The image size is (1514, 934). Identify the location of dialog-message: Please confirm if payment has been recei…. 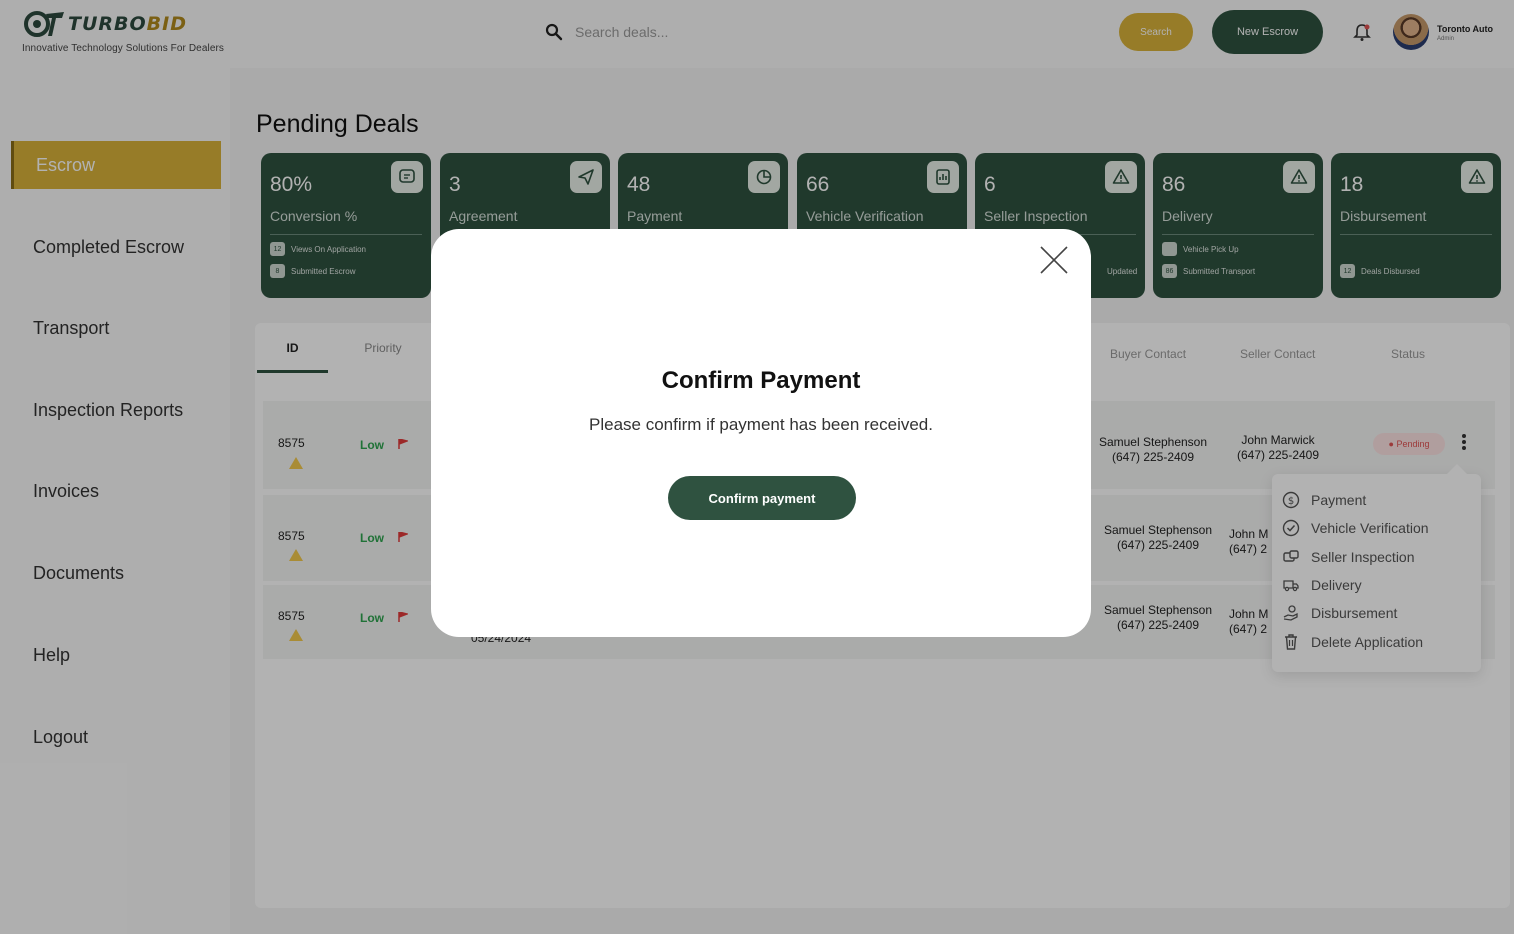
(761, 424).